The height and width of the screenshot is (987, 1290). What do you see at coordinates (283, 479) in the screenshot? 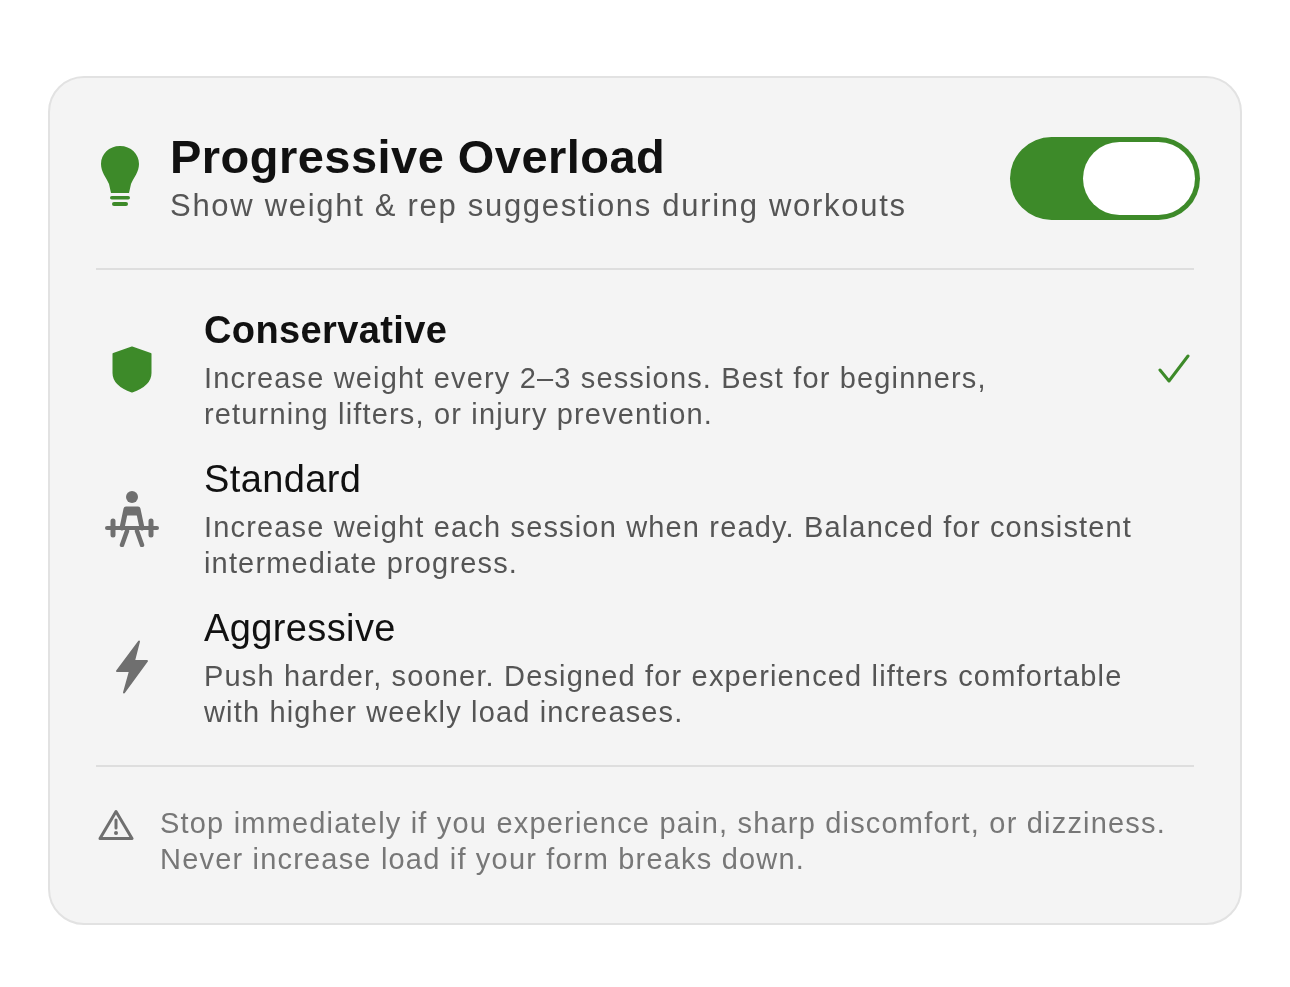
I see `option-title: Standard` at bounding box center [283, 479].